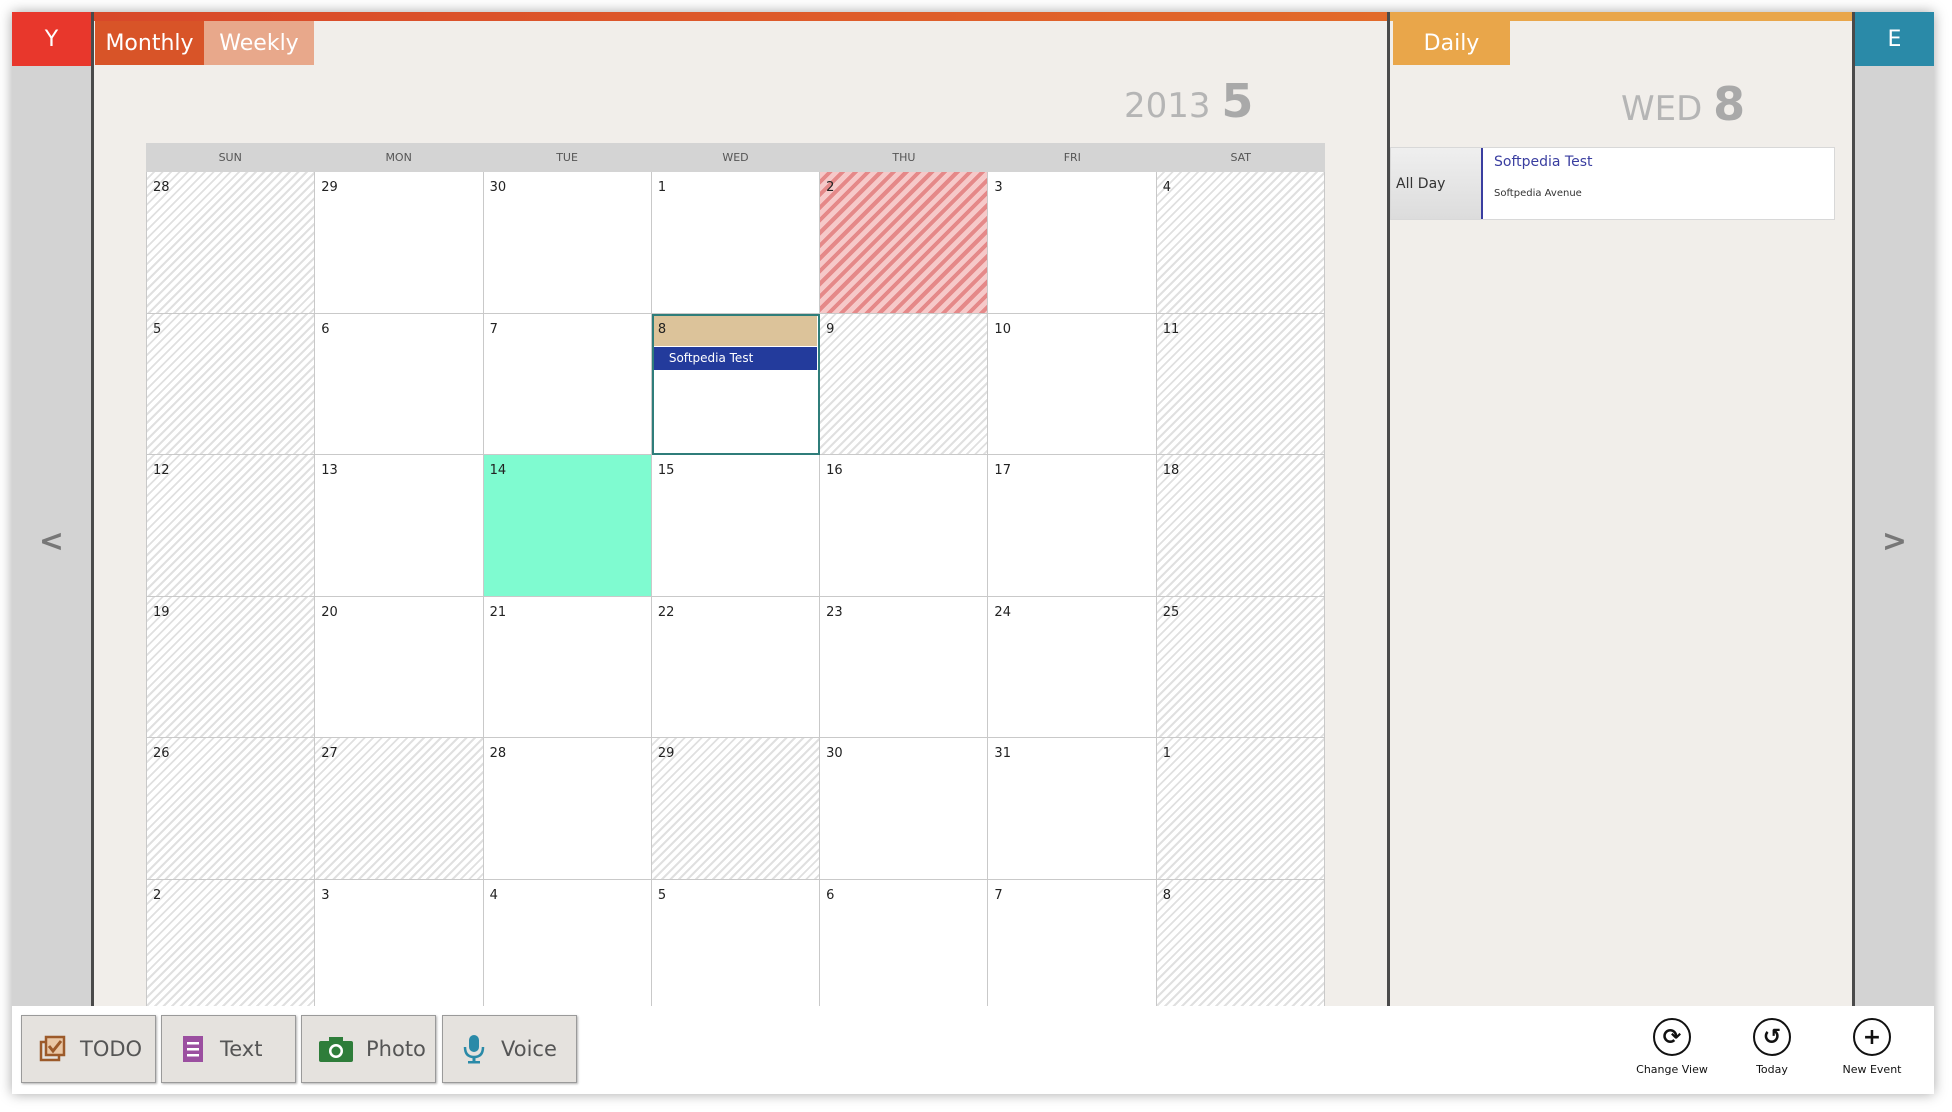  I want to click on day-number: 30, so click(498, 187).